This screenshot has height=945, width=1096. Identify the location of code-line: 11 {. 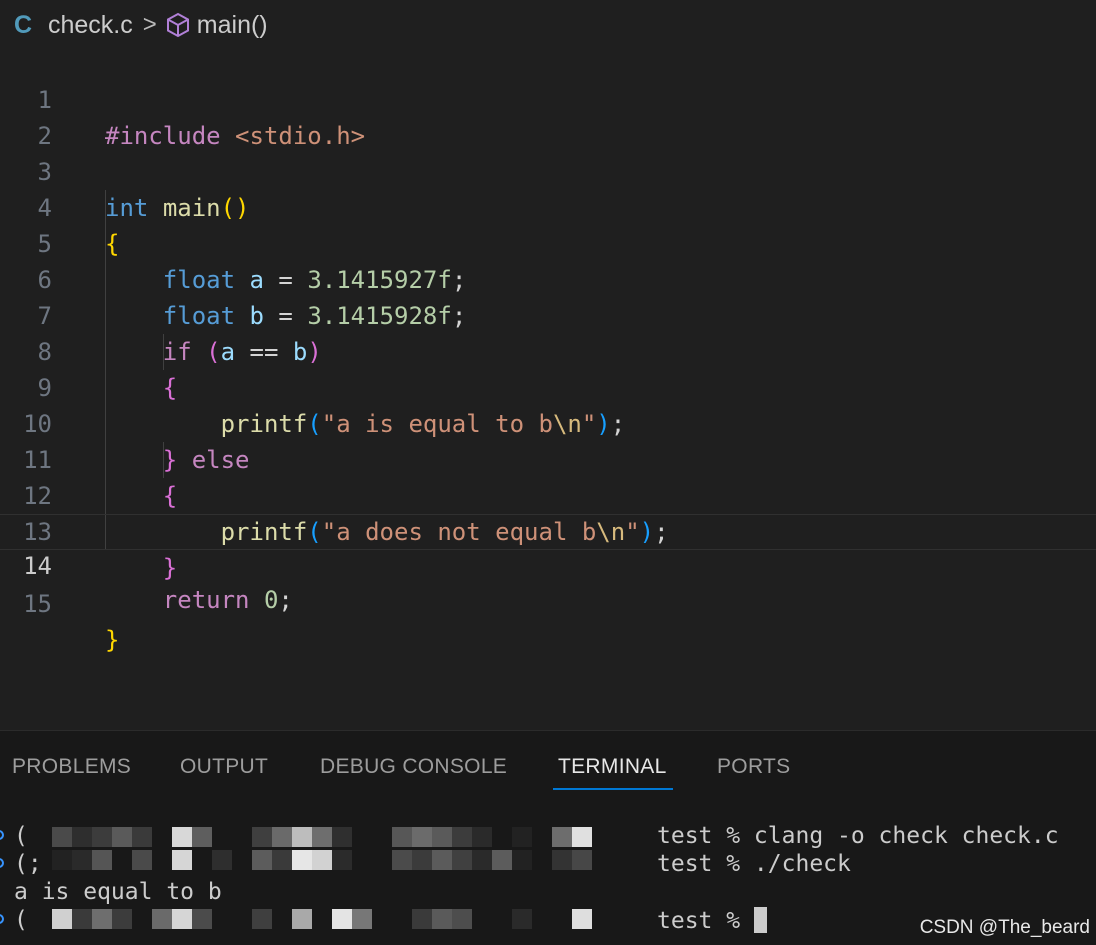
(548, 458).